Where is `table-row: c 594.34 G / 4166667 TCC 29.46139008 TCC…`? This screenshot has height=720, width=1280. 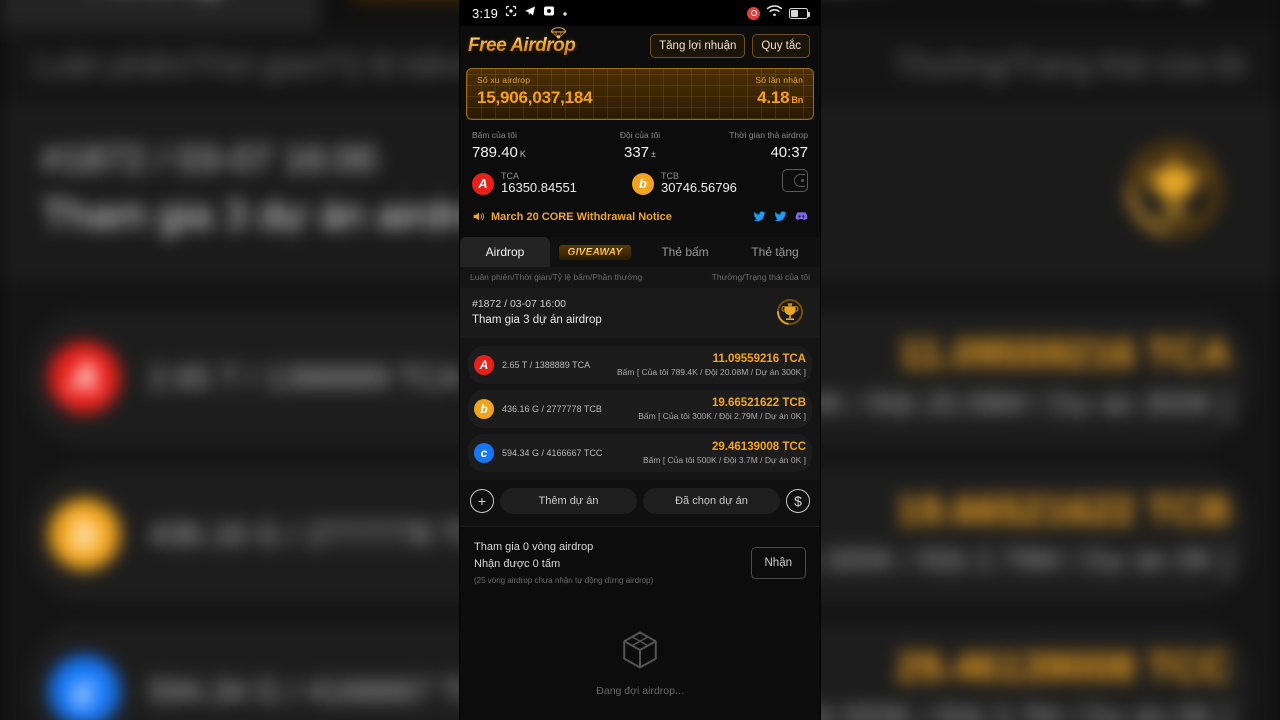 table-row: c 594.34 G / 4166667 TCC 29.46139008 TCC… is located at coordinates (640, 453).